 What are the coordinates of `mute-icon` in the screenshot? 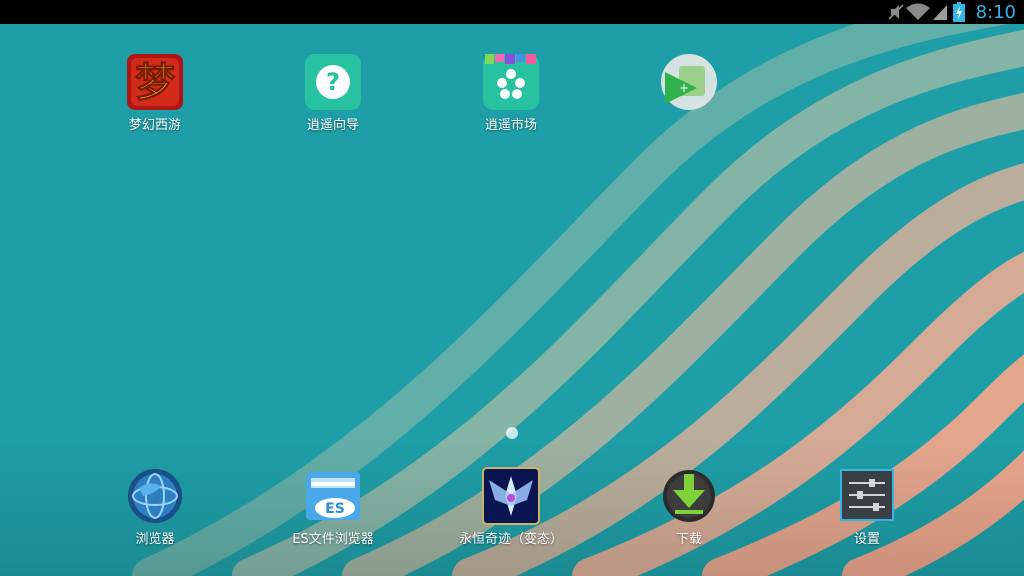 It's located at (896, 12).